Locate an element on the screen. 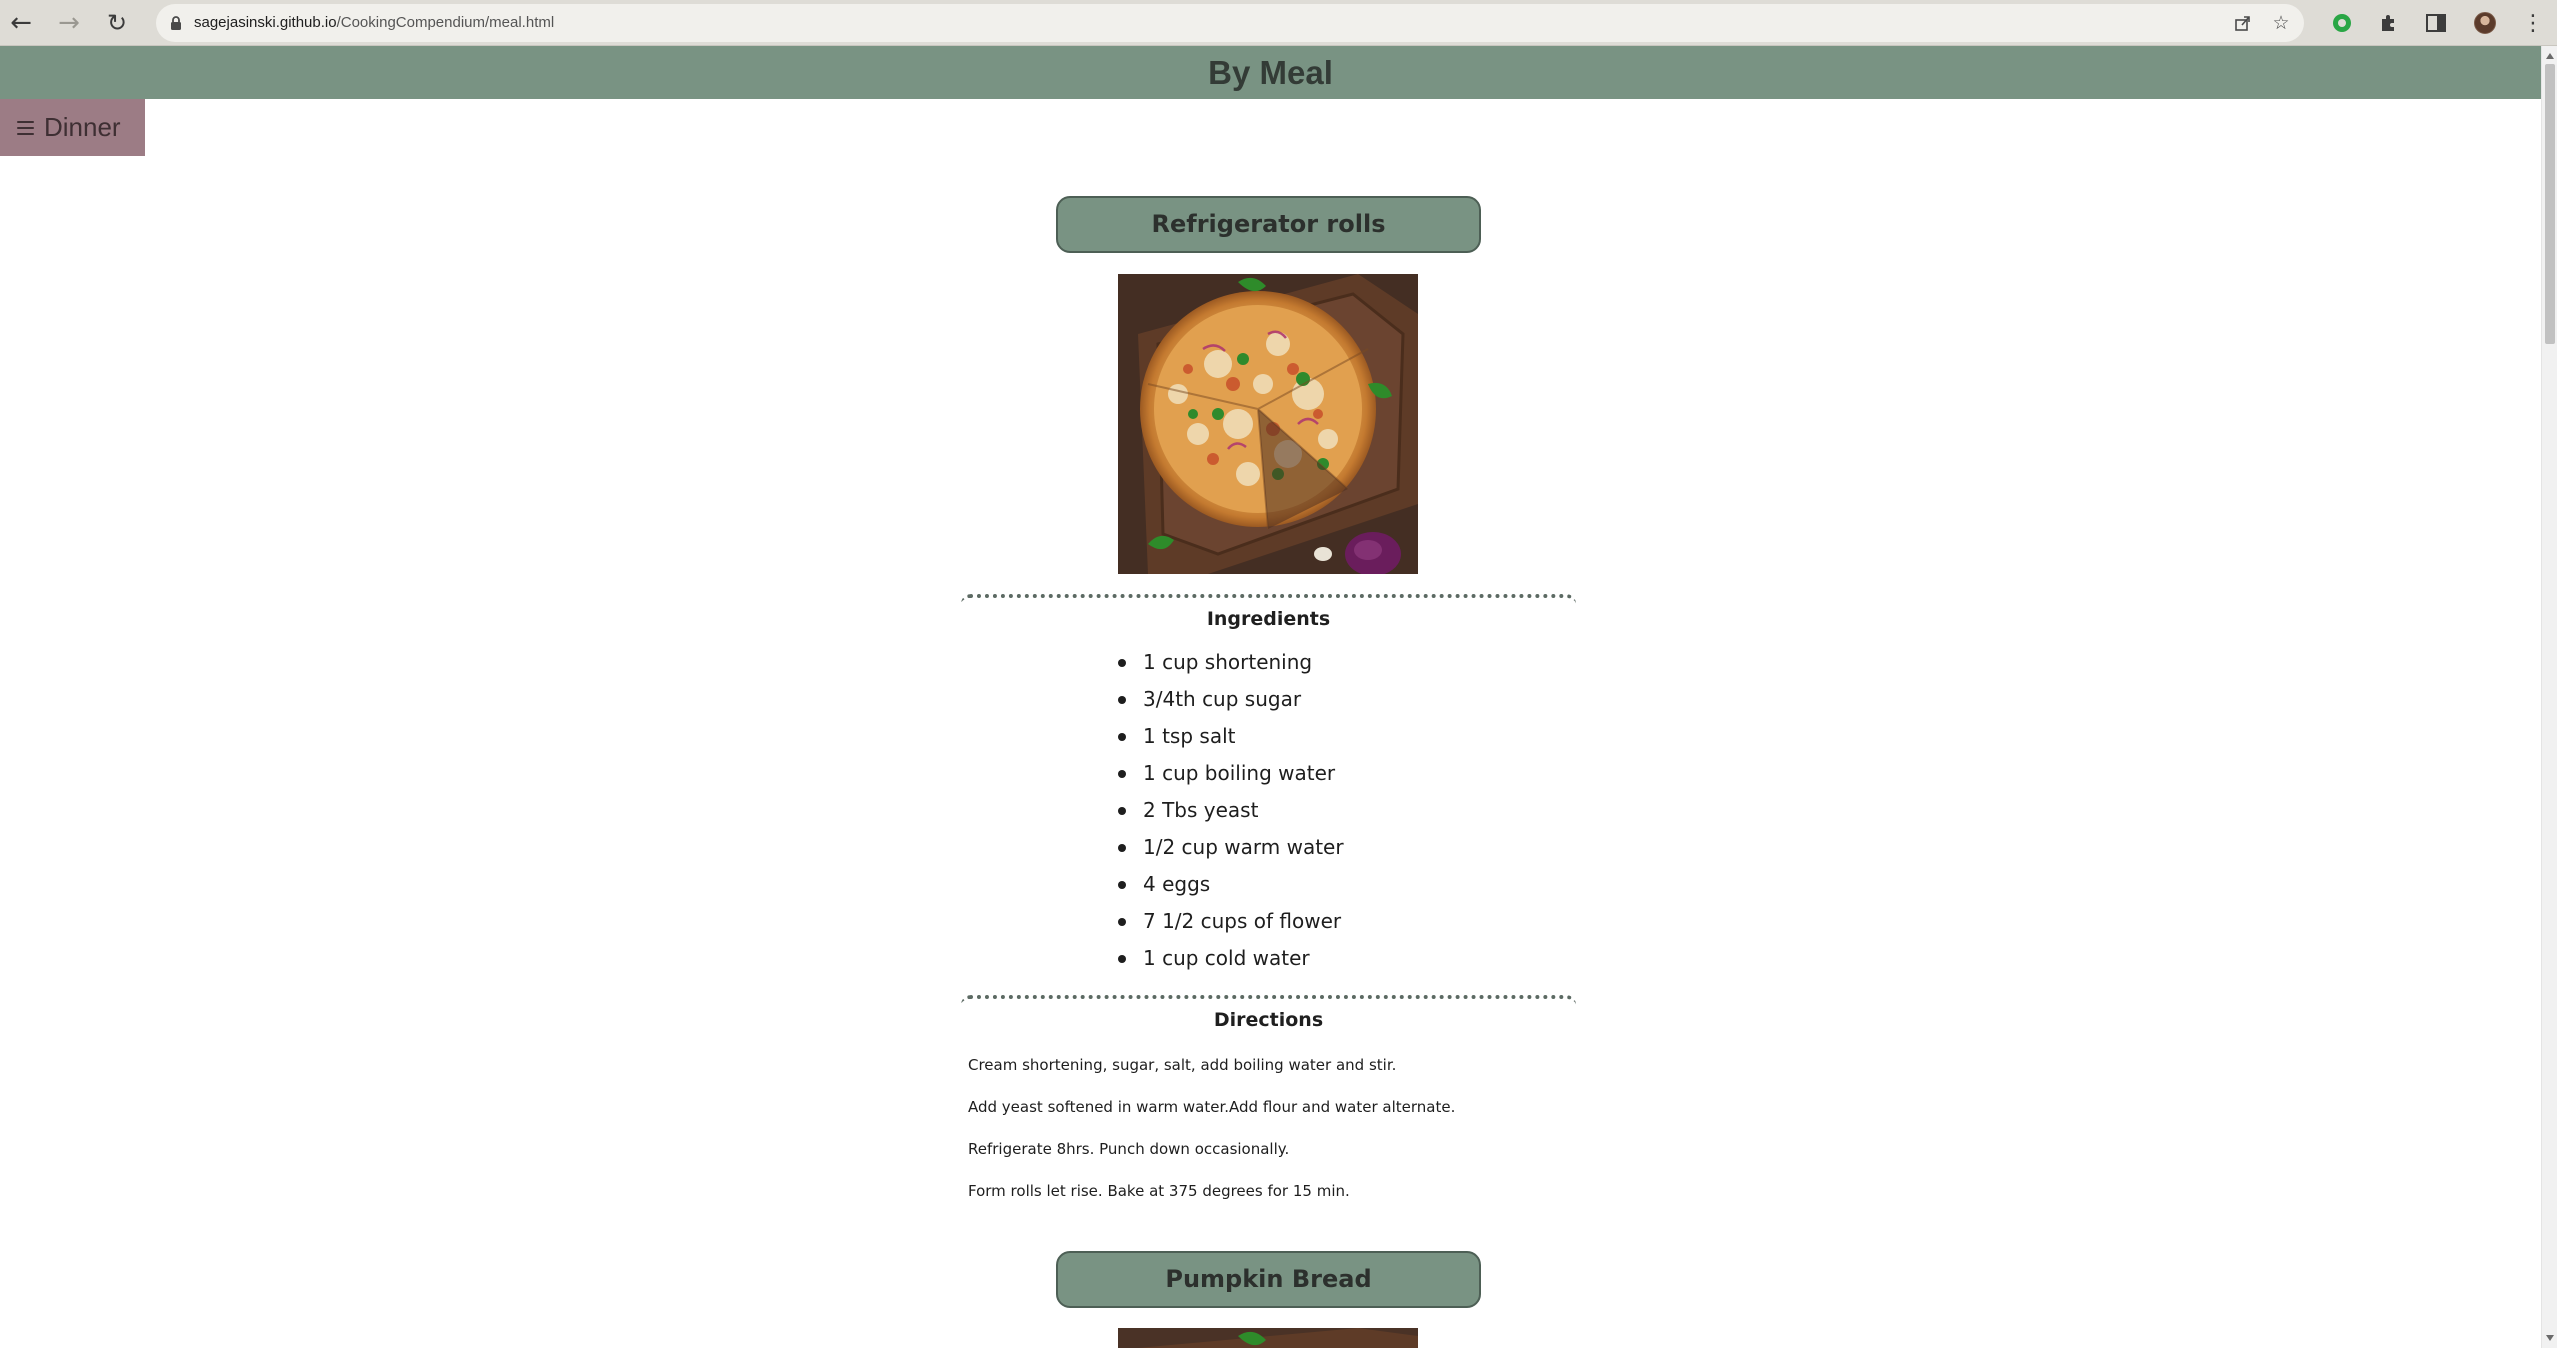 This screenshot has width=2557, height=1348. extension-green-icon is located at coordinates (2342, 23).